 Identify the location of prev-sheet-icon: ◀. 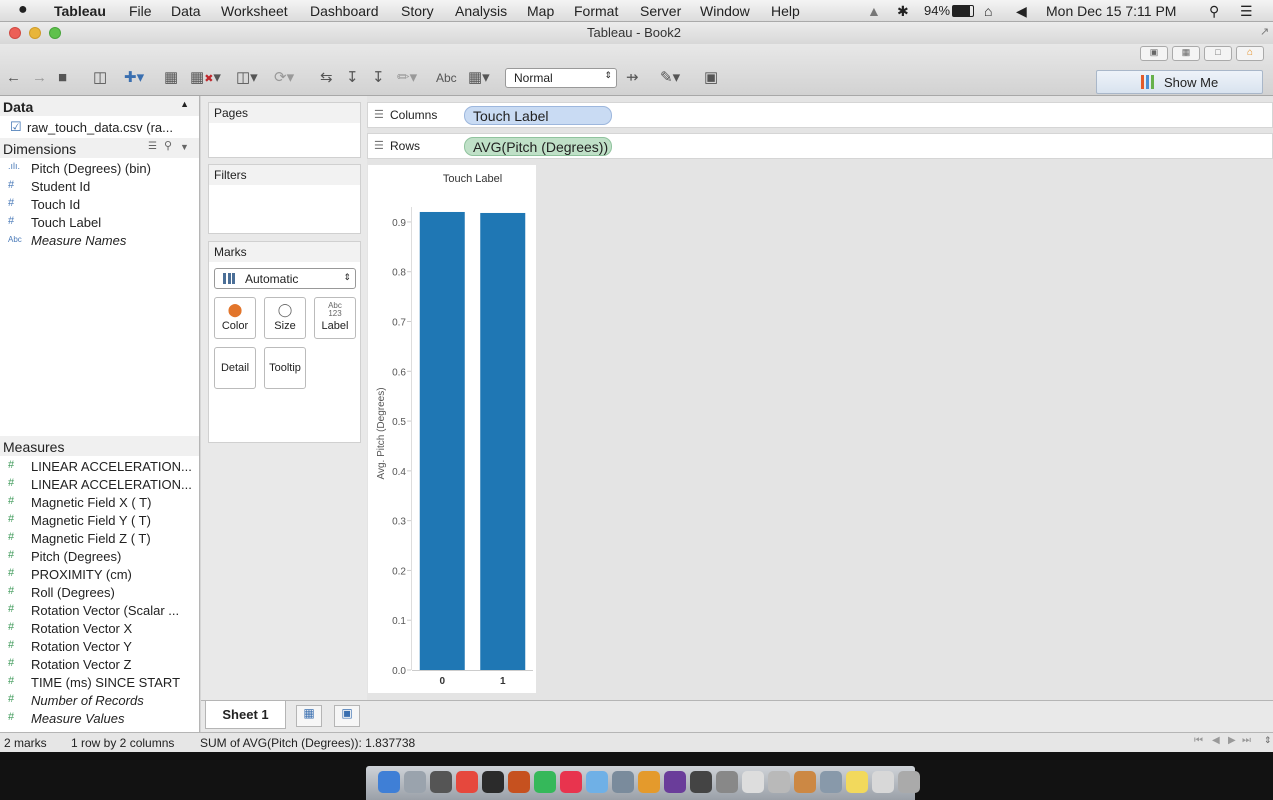
(1216, 740).